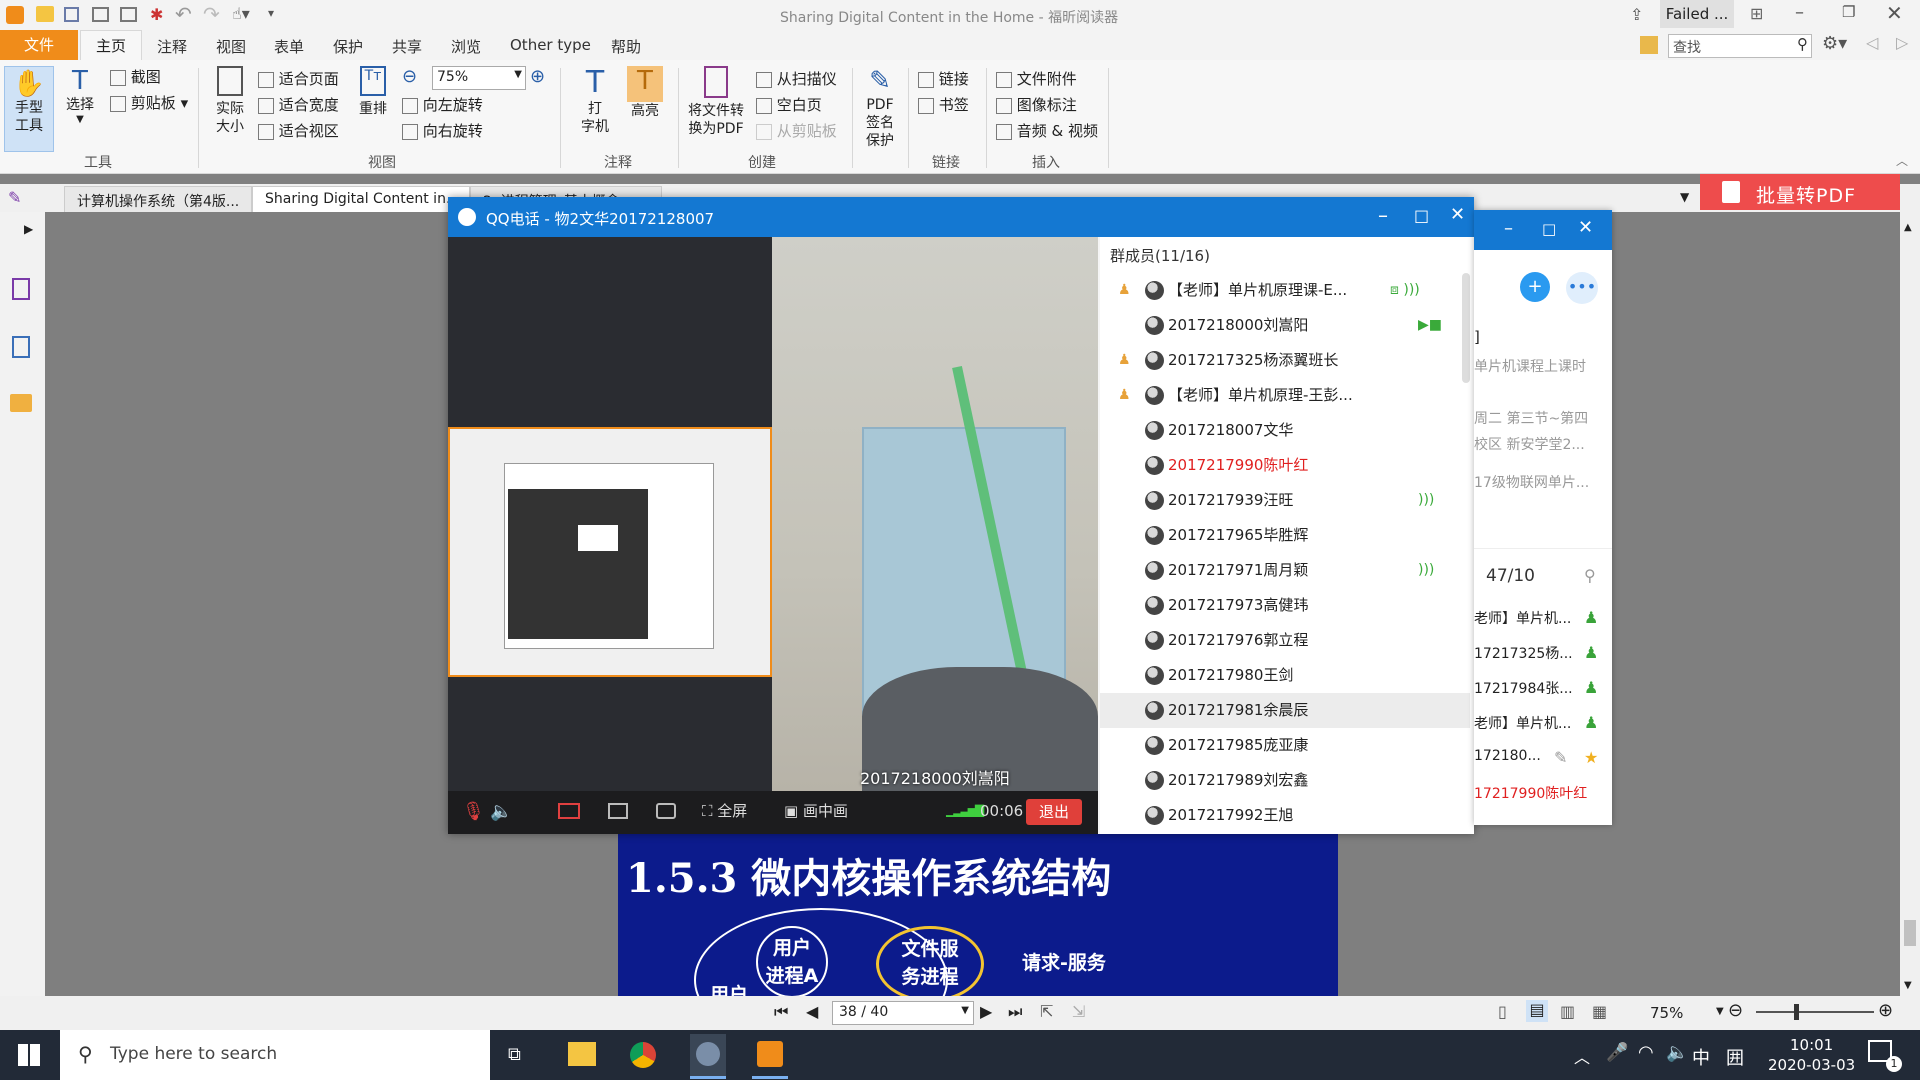 The height and width of the screenshot is (1080, 1920). I want to click on touch-icon: ☝▾, so click(241, 13).